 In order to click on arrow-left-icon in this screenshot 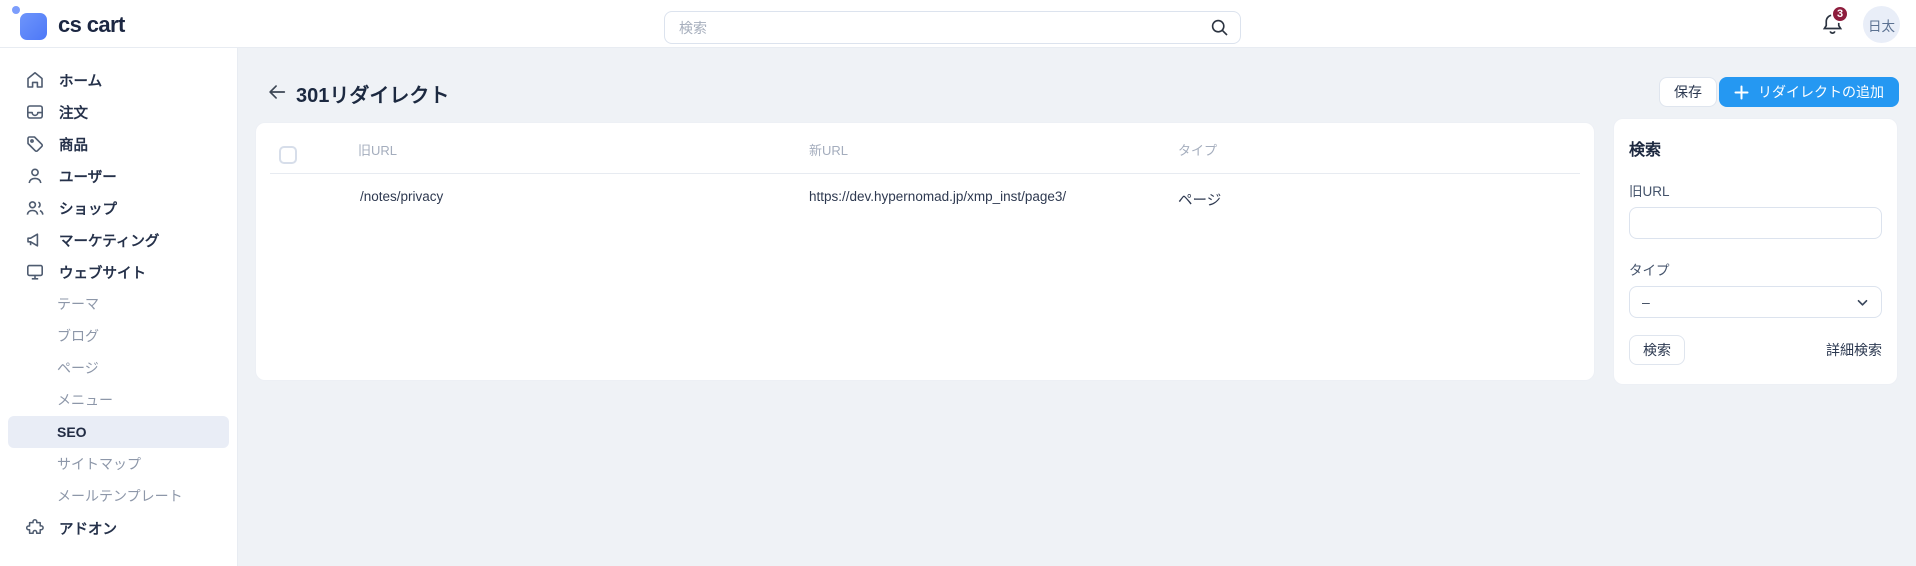, I will do `click(277, 92)`.